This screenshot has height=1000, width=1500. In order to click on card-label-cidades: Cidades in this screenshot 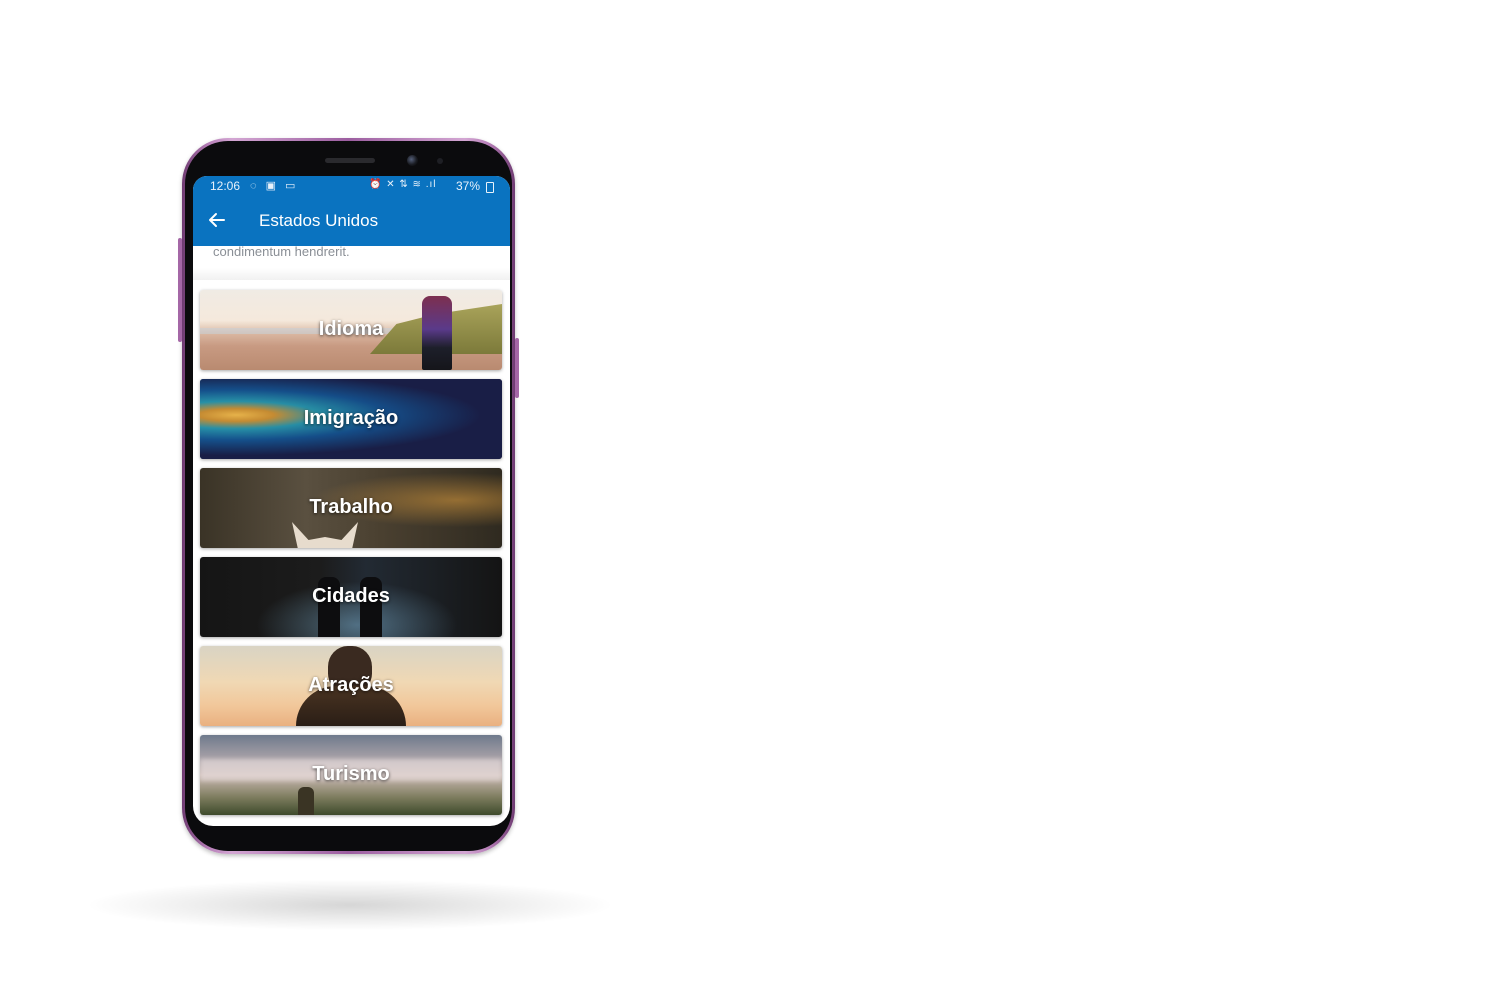, I will do `click(351, 596)`.